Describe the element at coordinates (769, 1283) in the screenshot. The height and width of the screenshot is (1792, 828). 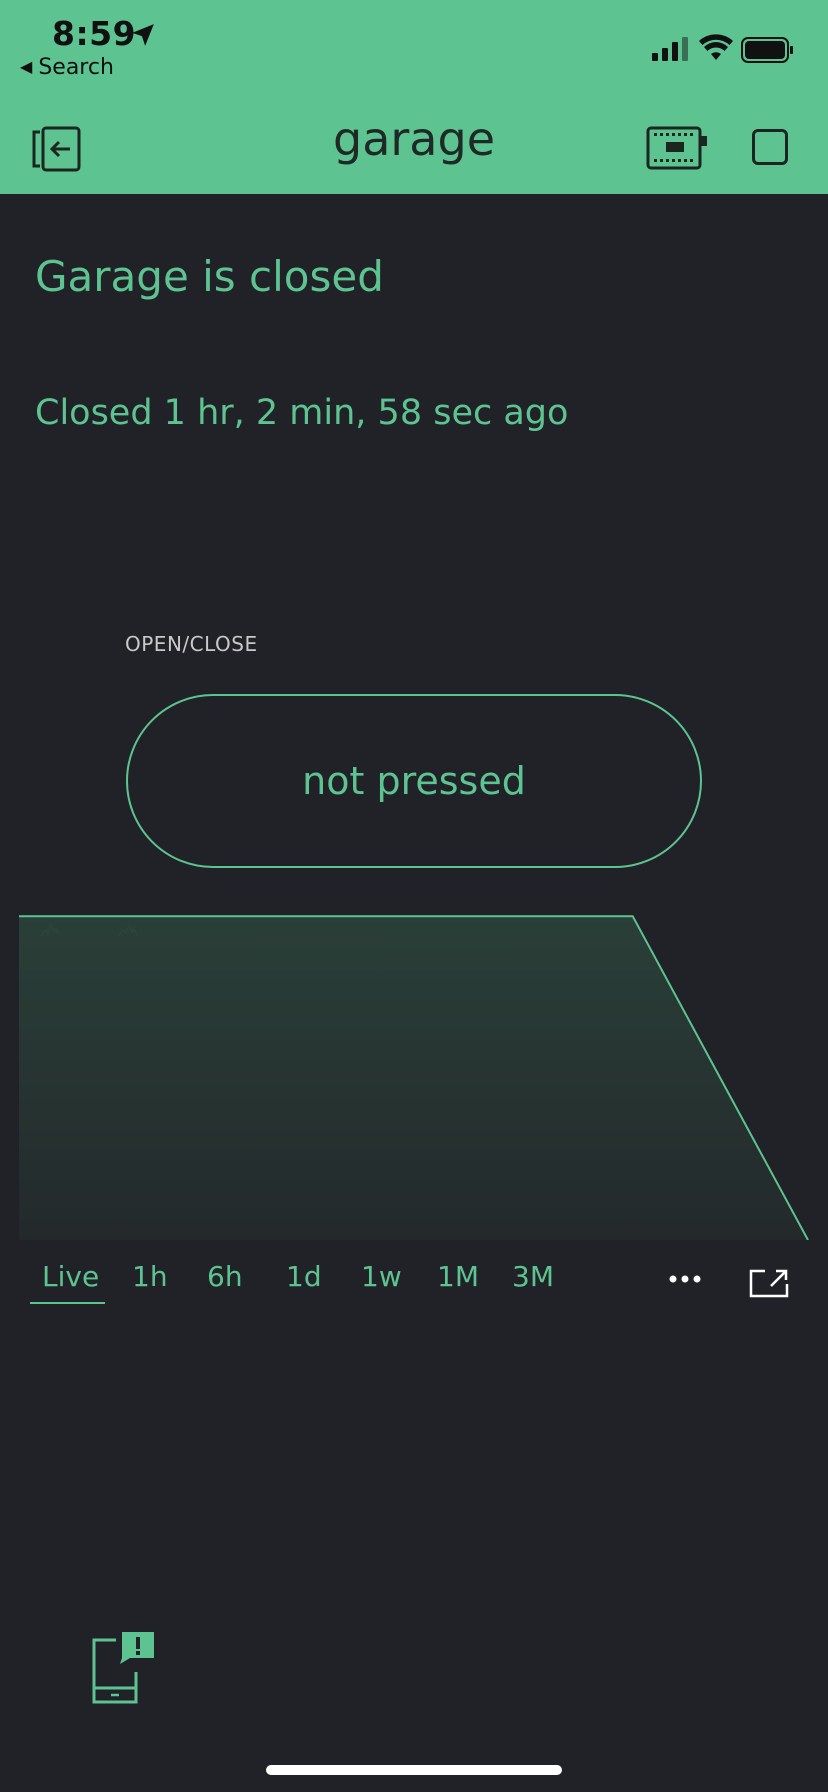
I see `expand-icon` at that location.